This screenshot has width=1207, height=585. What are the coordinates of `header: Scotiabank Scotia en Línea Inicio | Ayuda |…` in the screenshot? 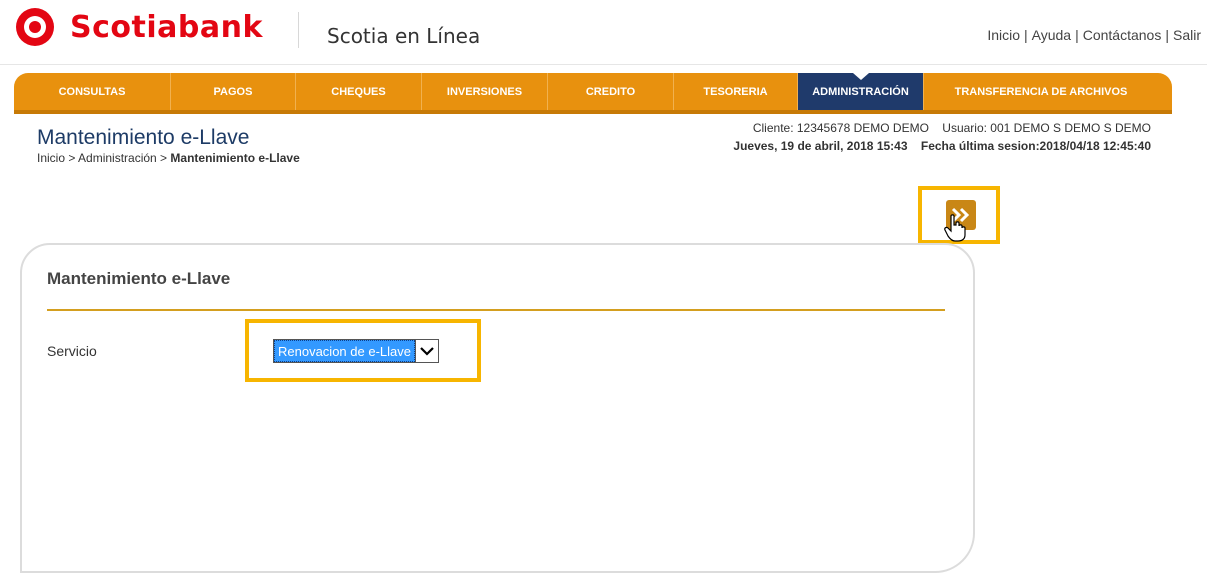 It's located at (603, 32).